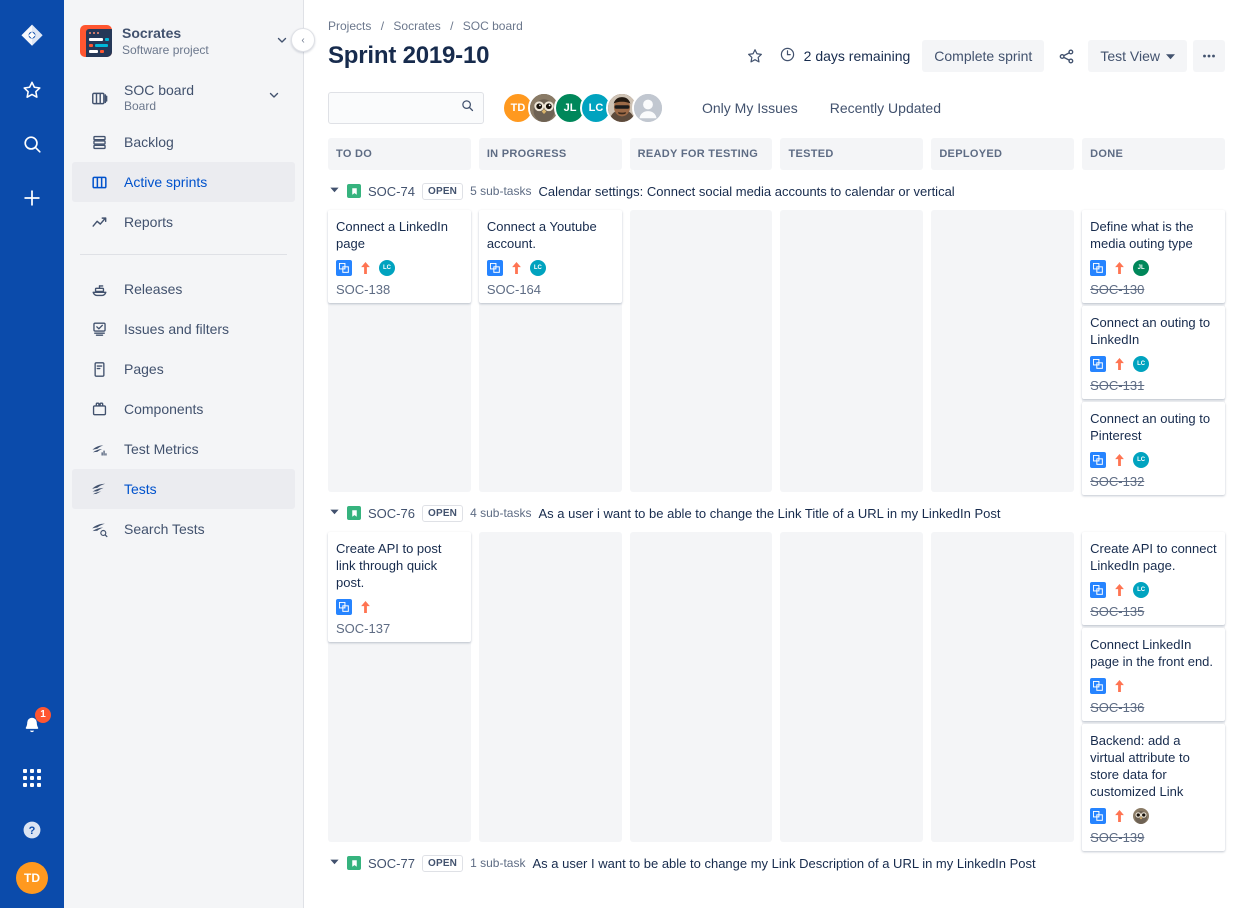 This screenshot has height=908, width=1239. Describe the element at coordinates (750, 108) in the screenshot. I see `filter-only-my-issues: Only My Issues` at that location.